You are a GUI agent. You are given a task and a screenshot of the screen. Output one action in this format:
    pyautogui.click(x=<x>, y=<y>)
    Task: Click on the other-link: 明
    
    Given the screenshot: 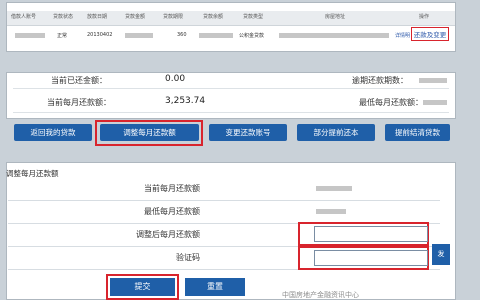 What is the action you would take?
    pyautogui.click(x=407, y=35)
    